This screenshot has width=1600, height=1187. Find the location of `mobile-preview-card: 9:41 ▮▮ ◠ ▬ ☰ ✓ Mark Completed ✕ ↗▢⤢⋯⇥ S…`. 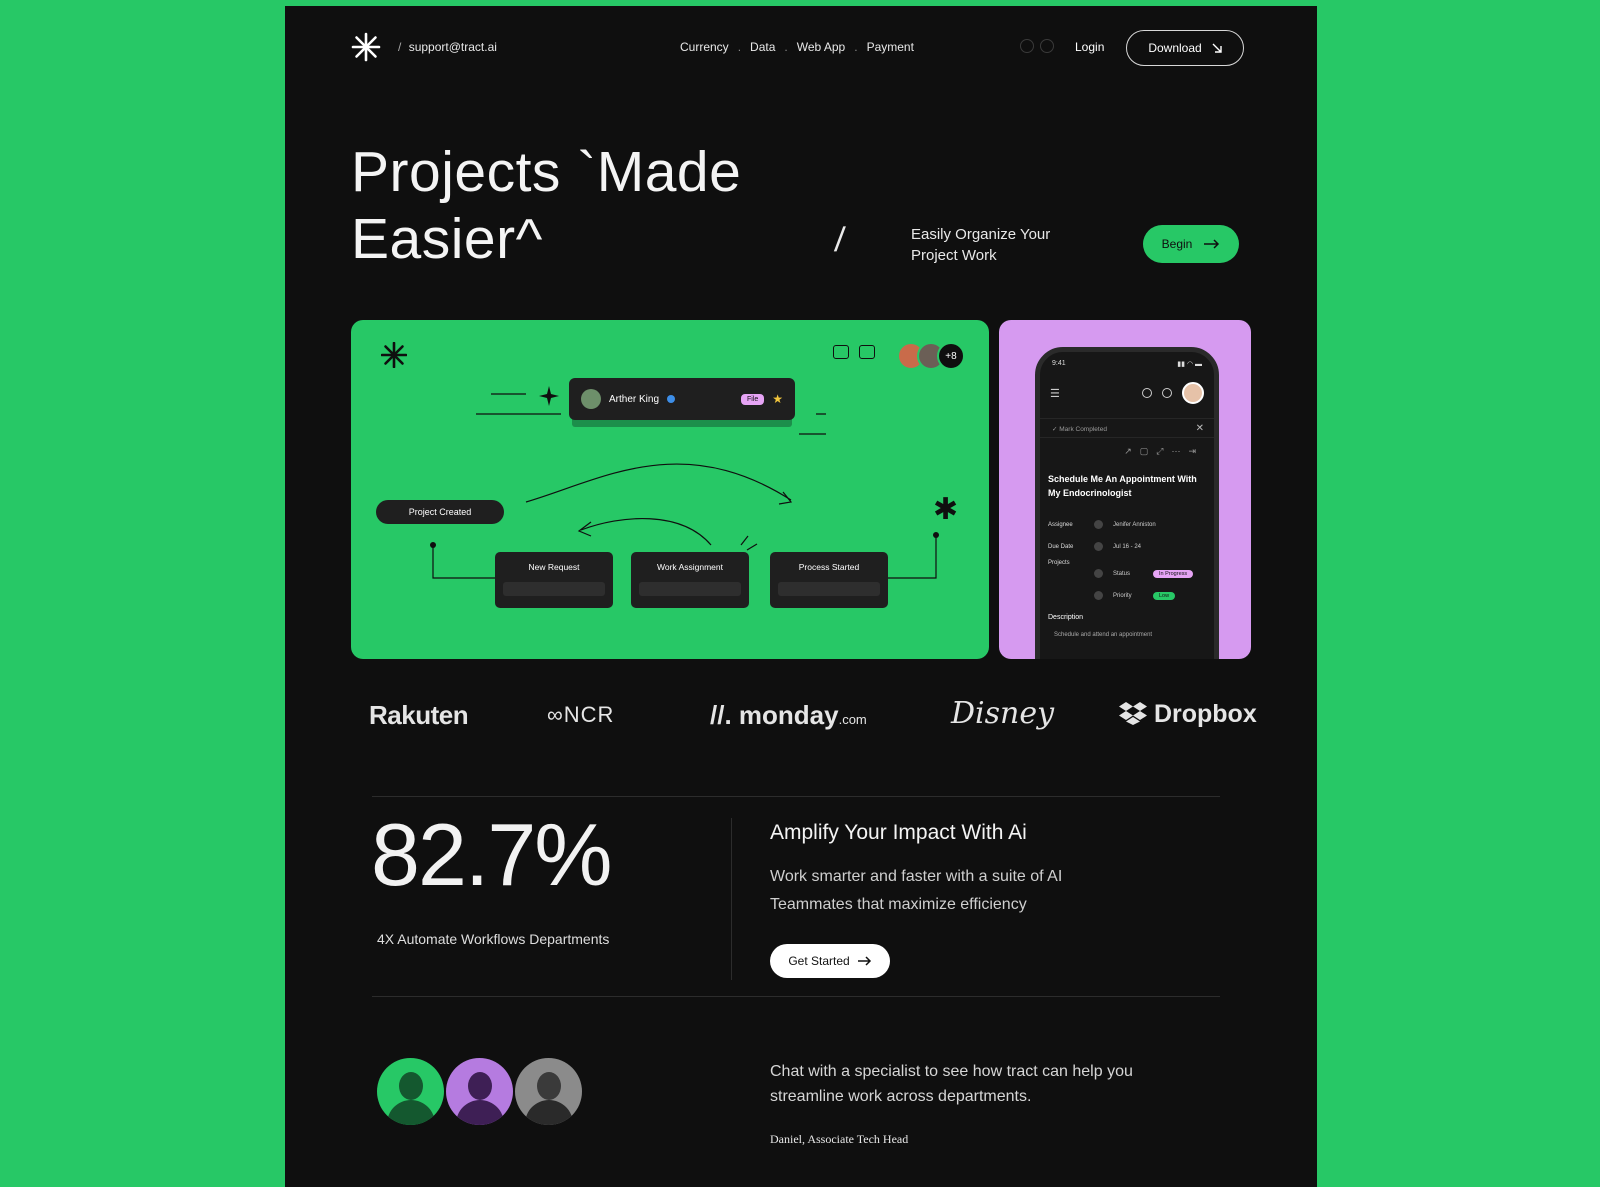

mobile-preview-card: 9:41 ▮▮ ◠ ▬ ☰ ✓ Mark Completed ✕ ↗▢⤢⋯⇥ S… is located at coordinates (1125, 489).